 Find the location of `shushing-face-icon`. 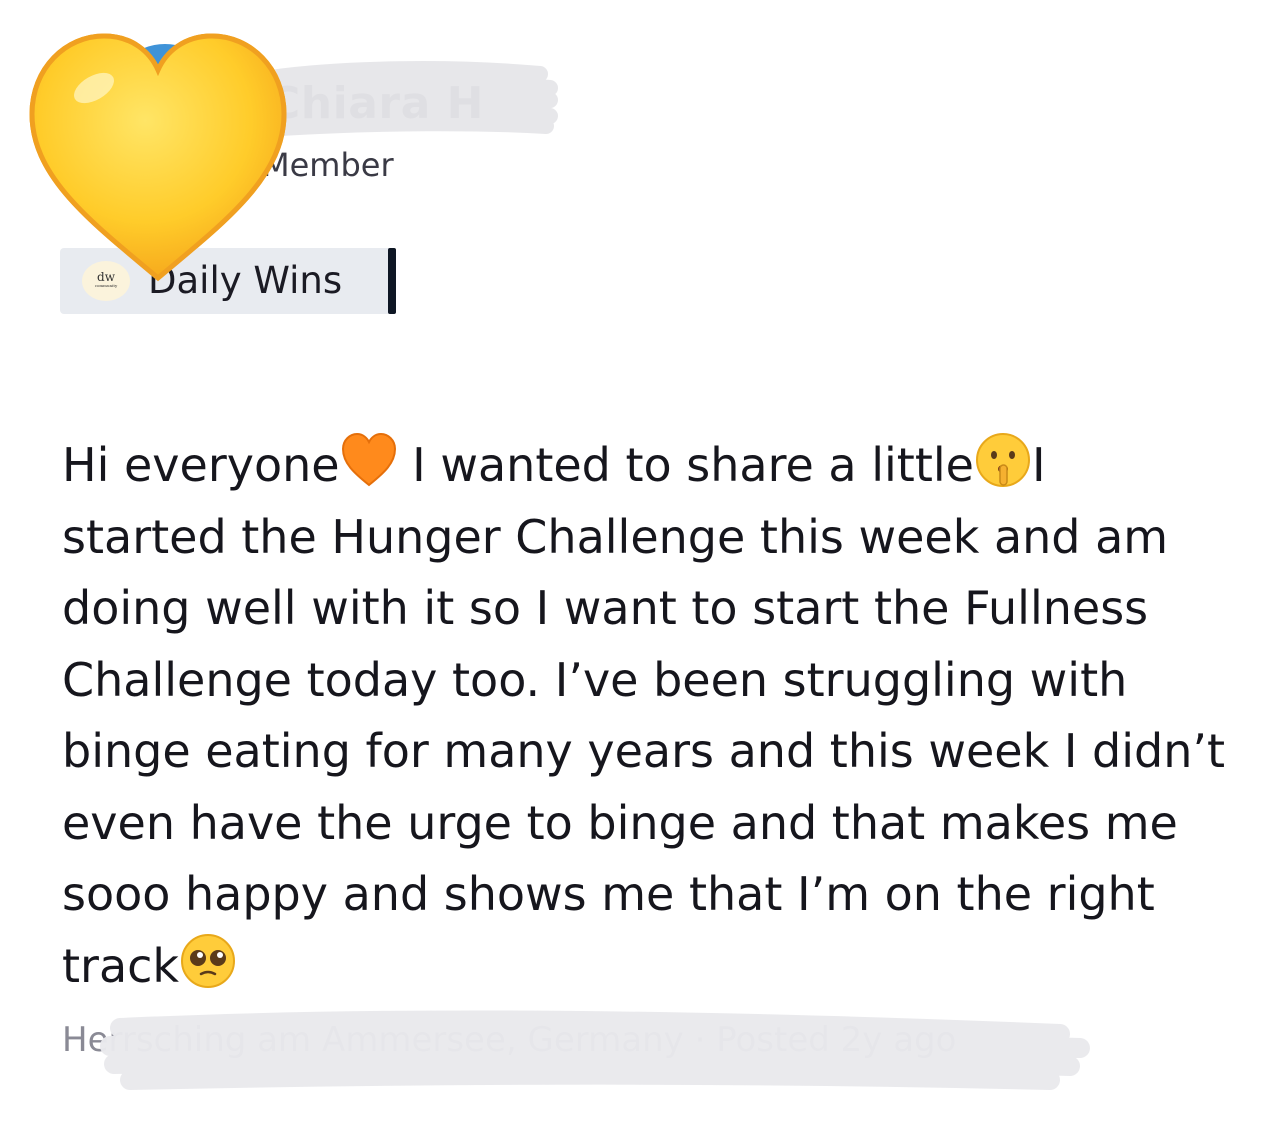

shushing-face-icon is located at coordinates (1002, 460).